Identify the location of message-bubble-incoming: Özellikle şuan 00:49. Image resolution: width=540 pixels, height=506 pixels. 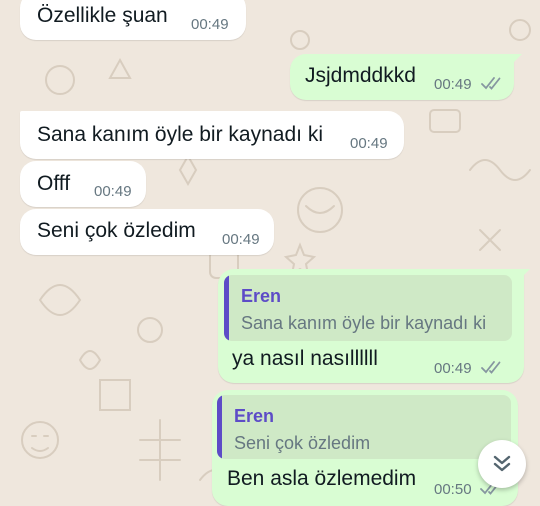
(133, 20).